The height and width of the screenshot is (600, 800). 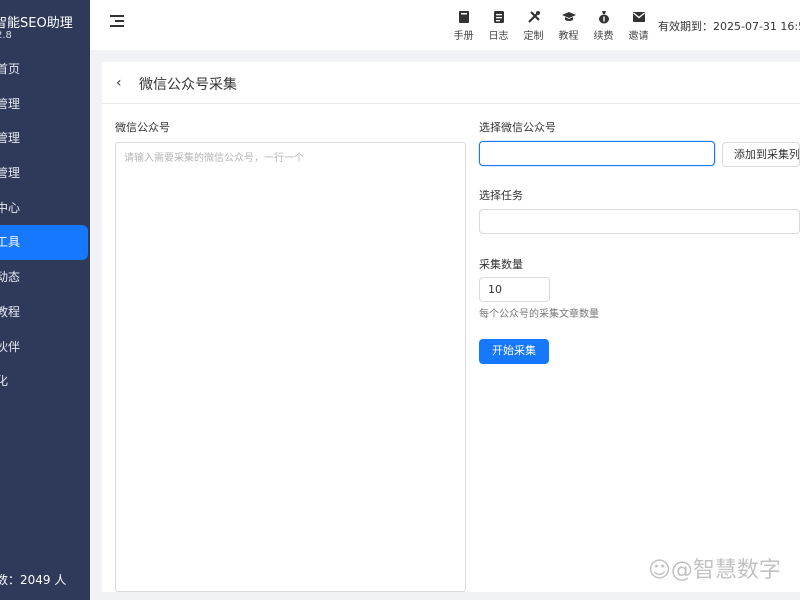 I want to click on book-icon, so click(x=464, y=17).